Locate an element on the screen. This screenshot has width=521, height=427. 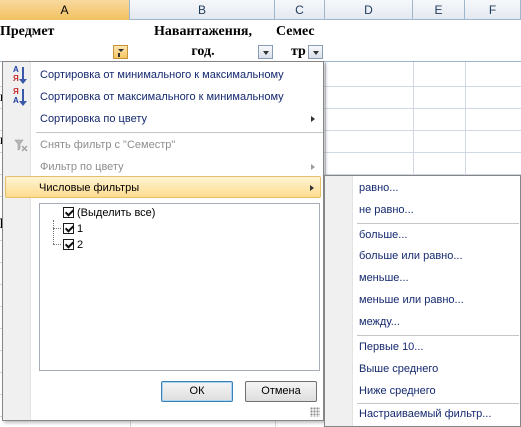
menu-item-sort-by-color: Сортировка по цвету is located at coordinates (163, 119).